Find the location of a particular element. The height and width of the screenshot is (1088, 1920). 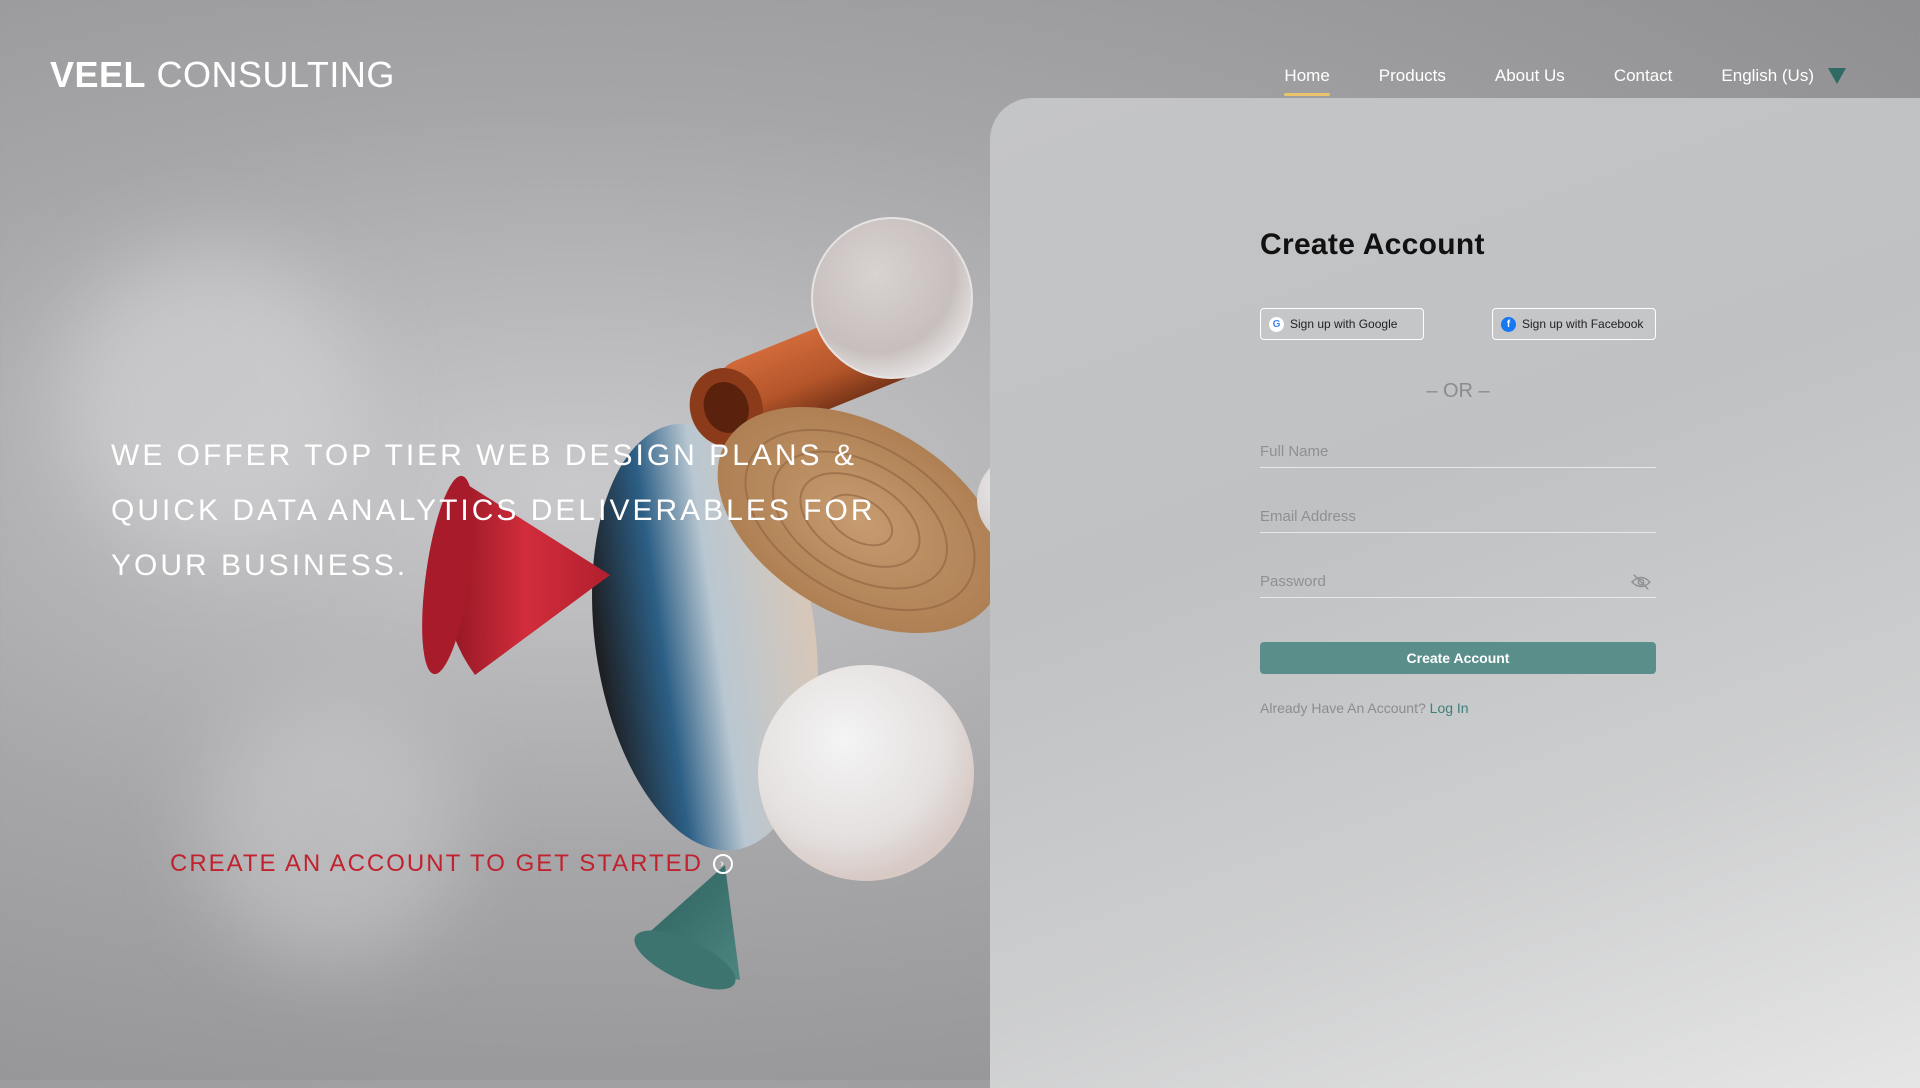

nav-about-us: About Us is located at coordinates (1530, 76).